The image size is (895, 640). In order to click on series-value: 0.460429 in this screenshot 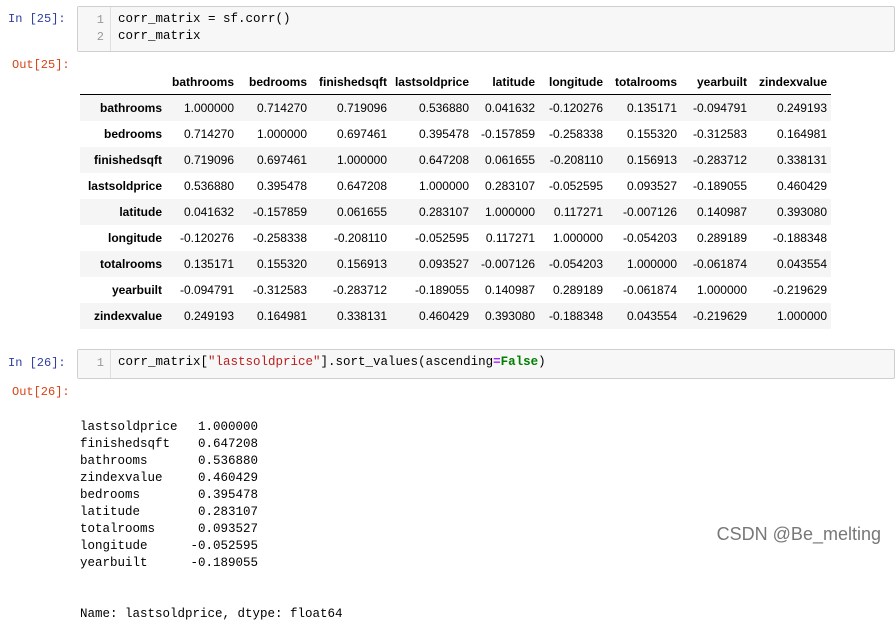, I will do `click(227, 478)`.